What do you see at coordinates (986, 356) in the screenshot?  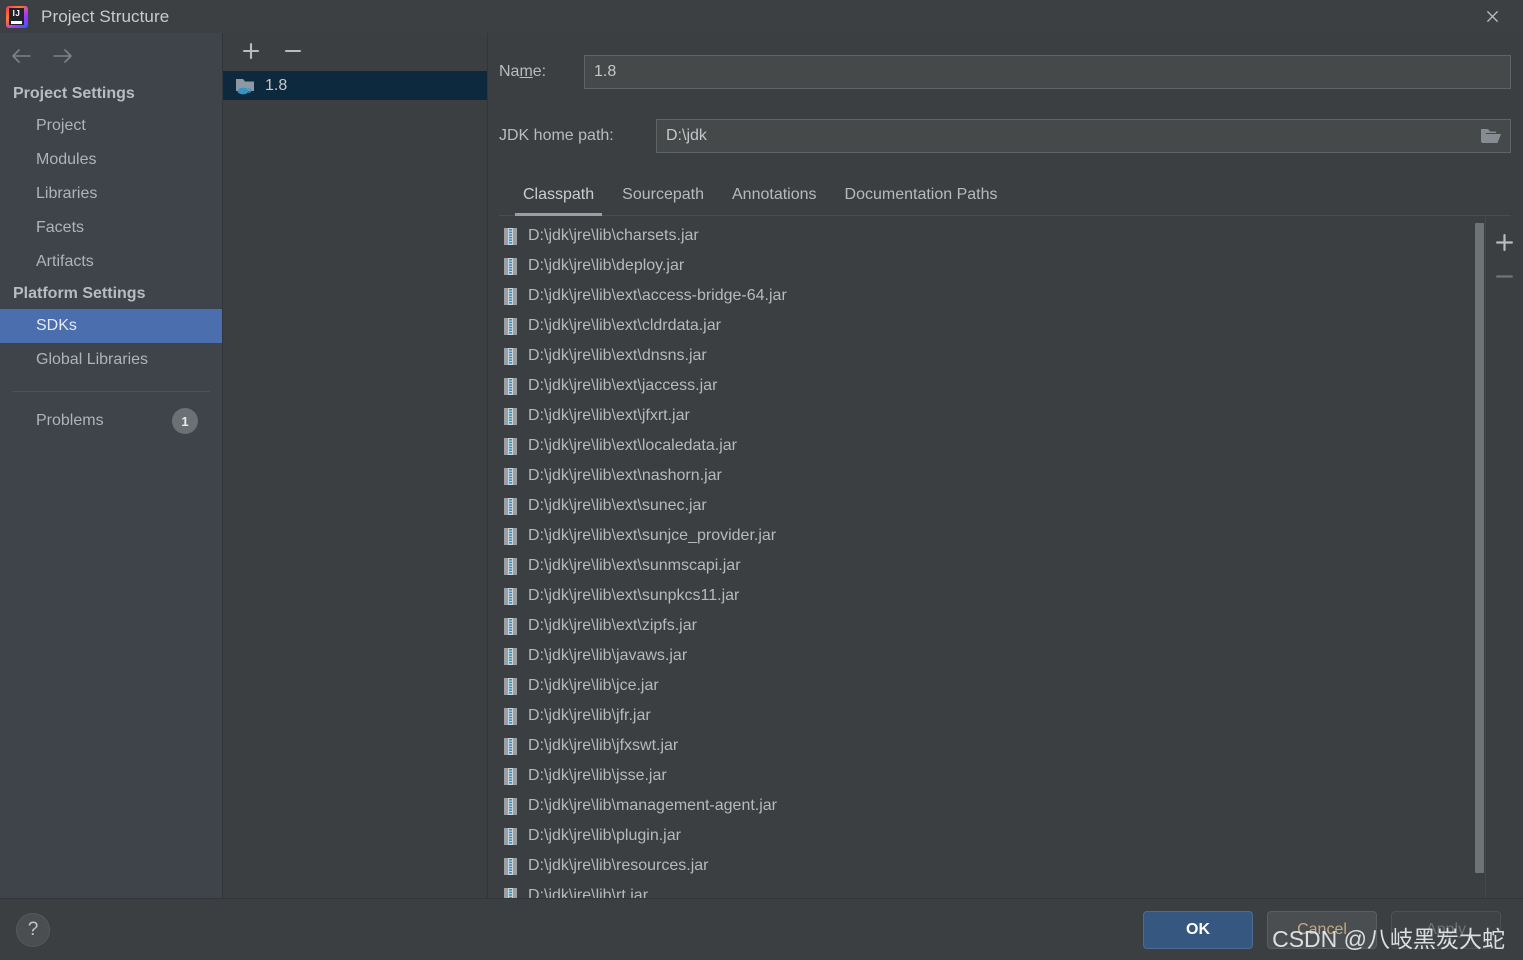 I see `classpath-row: D:\jdk\jre\lib\ext\dnsns.jar` at bounding box center [986, 356].